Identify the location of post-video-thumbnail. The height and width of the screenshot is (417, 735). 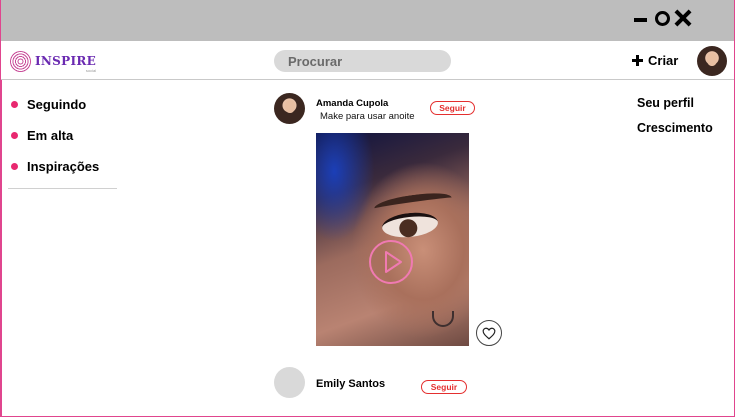
(392, 239).